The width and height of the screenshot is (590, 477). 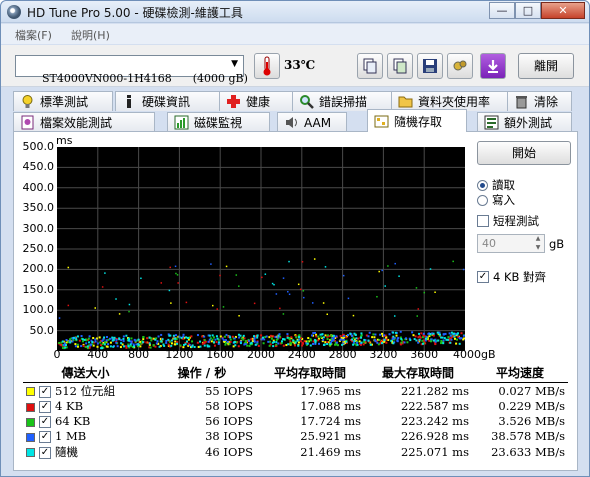 What do you see at coordinates (524, 153) in the screenshot?
I see `start-button: 開始` at bounding box center [524, 153].